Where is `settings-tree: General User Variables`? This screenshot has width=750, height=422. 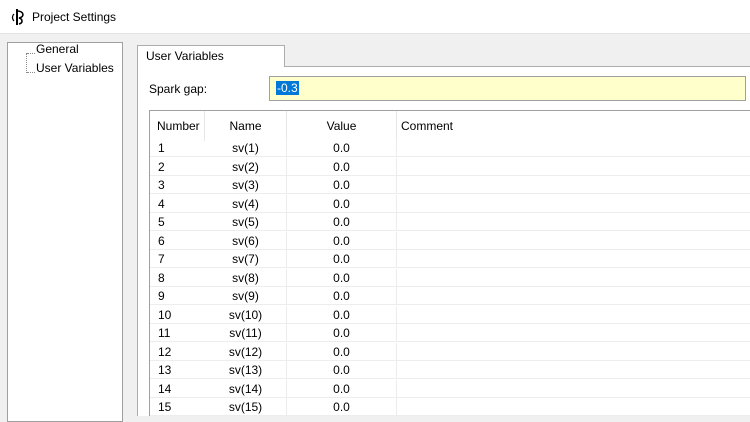
settings-tree: General User Variables is located at coordinates (65, 232).